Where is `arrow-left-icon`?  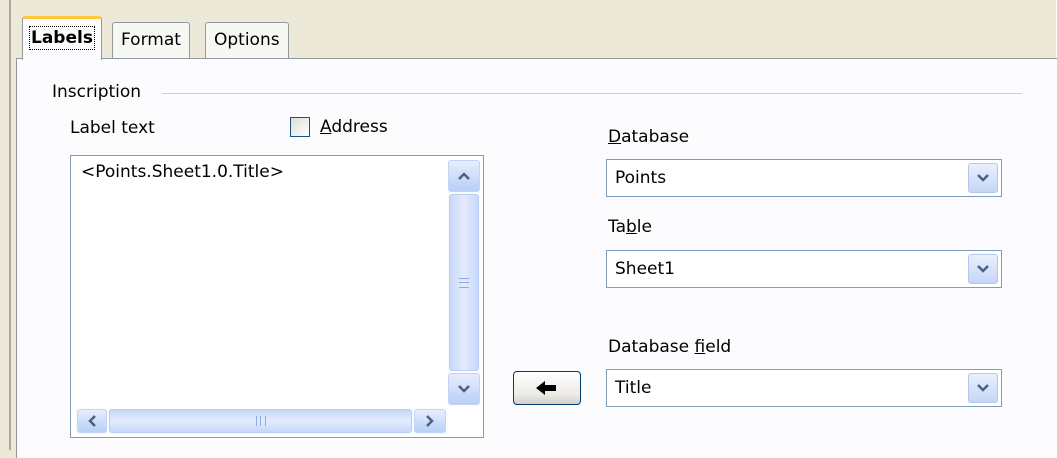 arrow-left-icon is located at coordinates (546, 388).